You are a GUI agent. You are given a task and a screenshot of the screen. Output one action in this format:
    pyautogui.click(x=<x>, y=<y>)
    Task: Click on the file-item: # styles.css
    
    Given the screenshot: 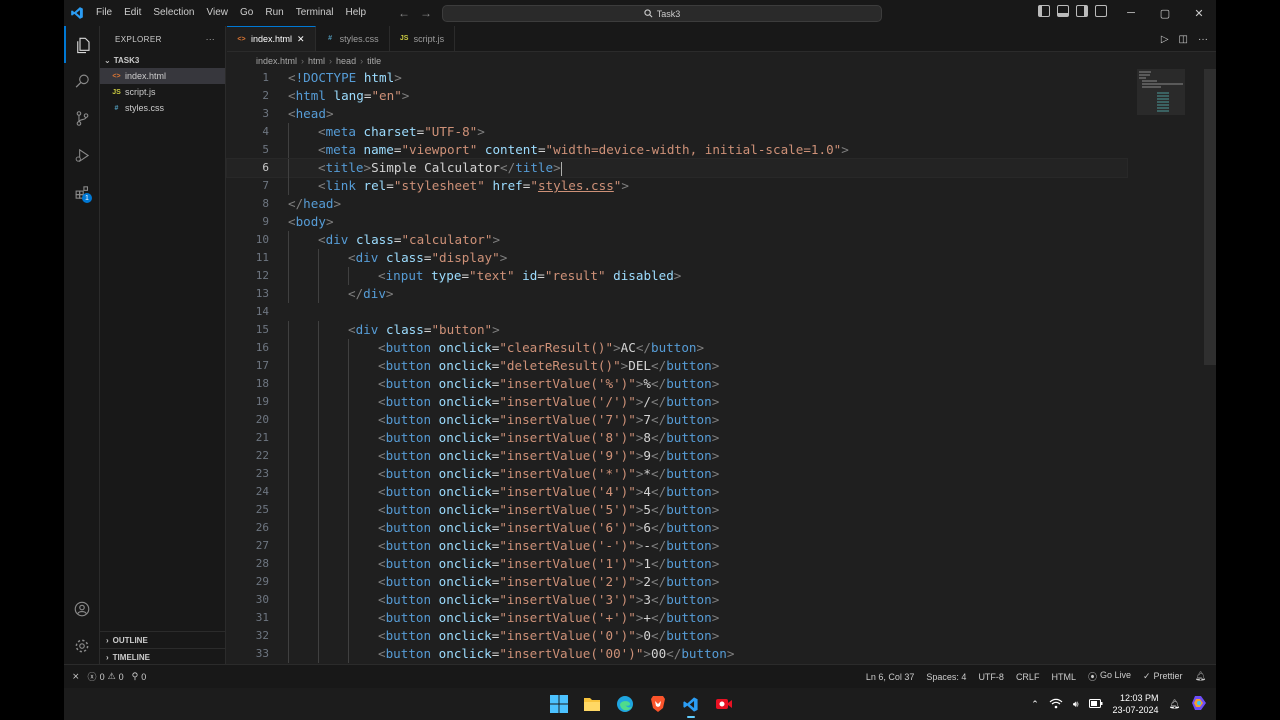 What is the action you would take?
    pyautogui.click(x=162, y=108)
    